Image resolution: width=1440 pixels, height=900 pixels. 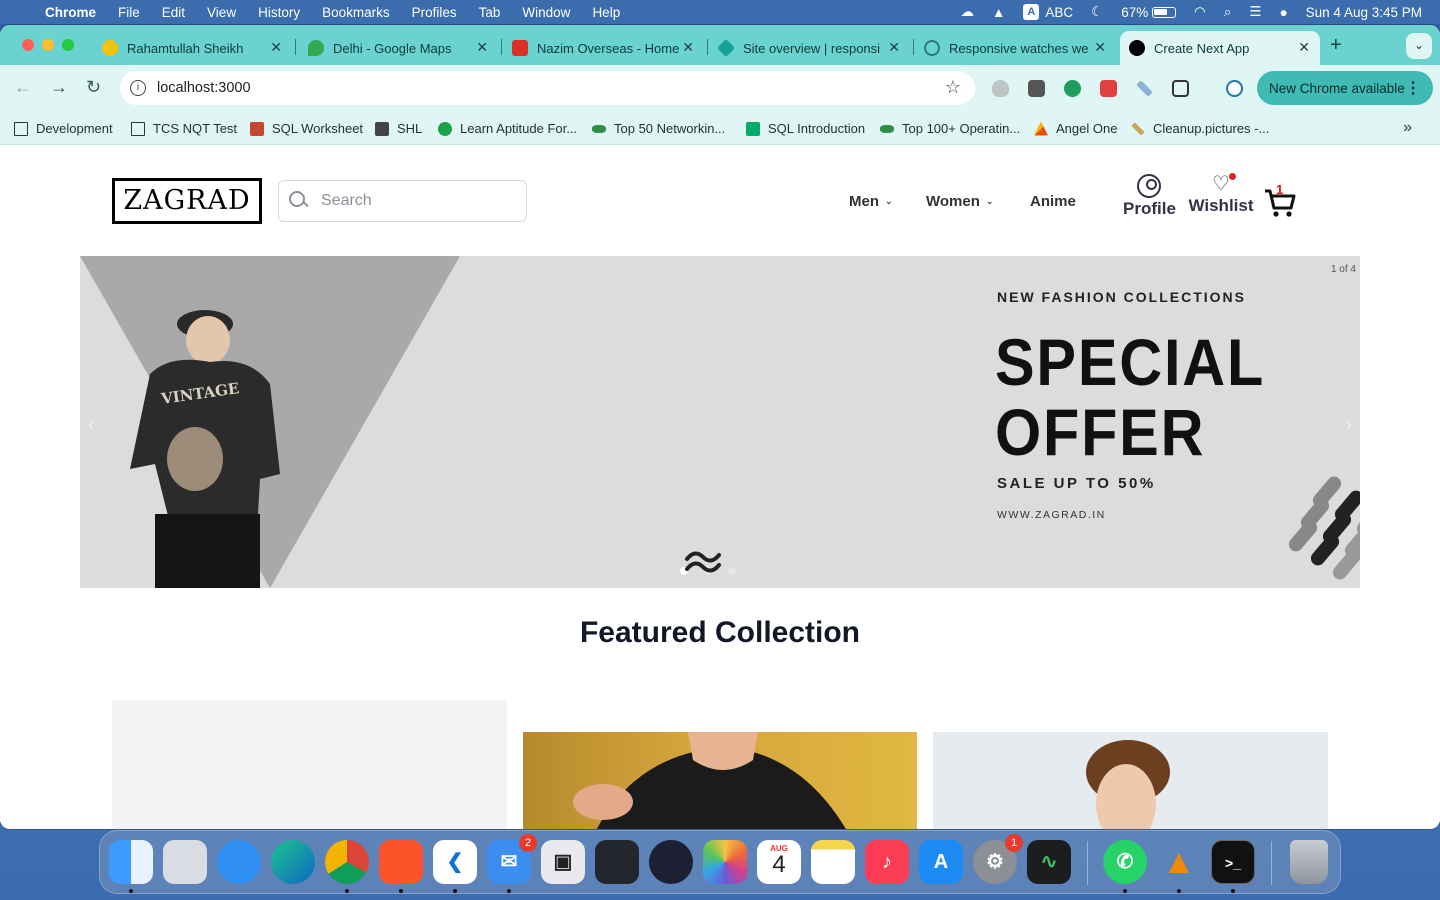 I want to click on extensions-puzzle-icon, so click(x=1180, y=88).